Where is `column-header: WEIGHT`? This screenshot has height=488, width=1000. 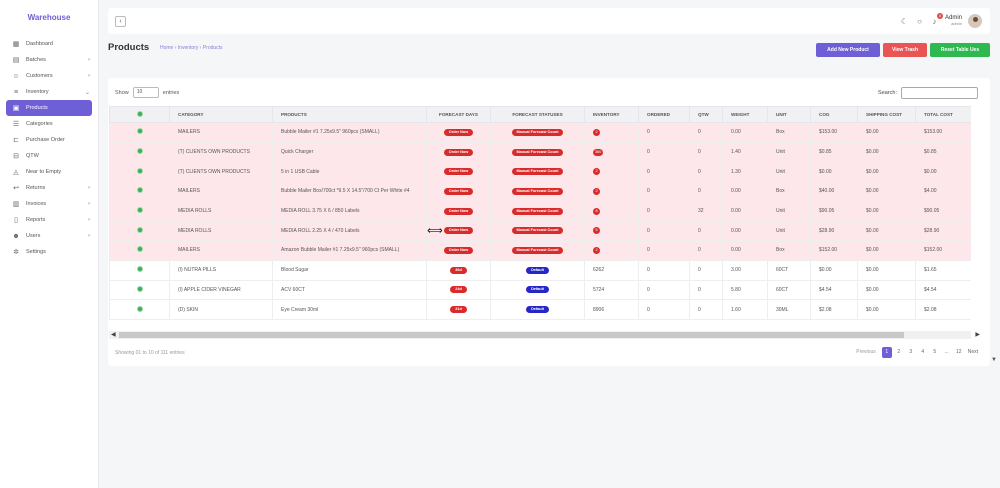
column-header: WEIGHT is located at coordinates (745, 114).